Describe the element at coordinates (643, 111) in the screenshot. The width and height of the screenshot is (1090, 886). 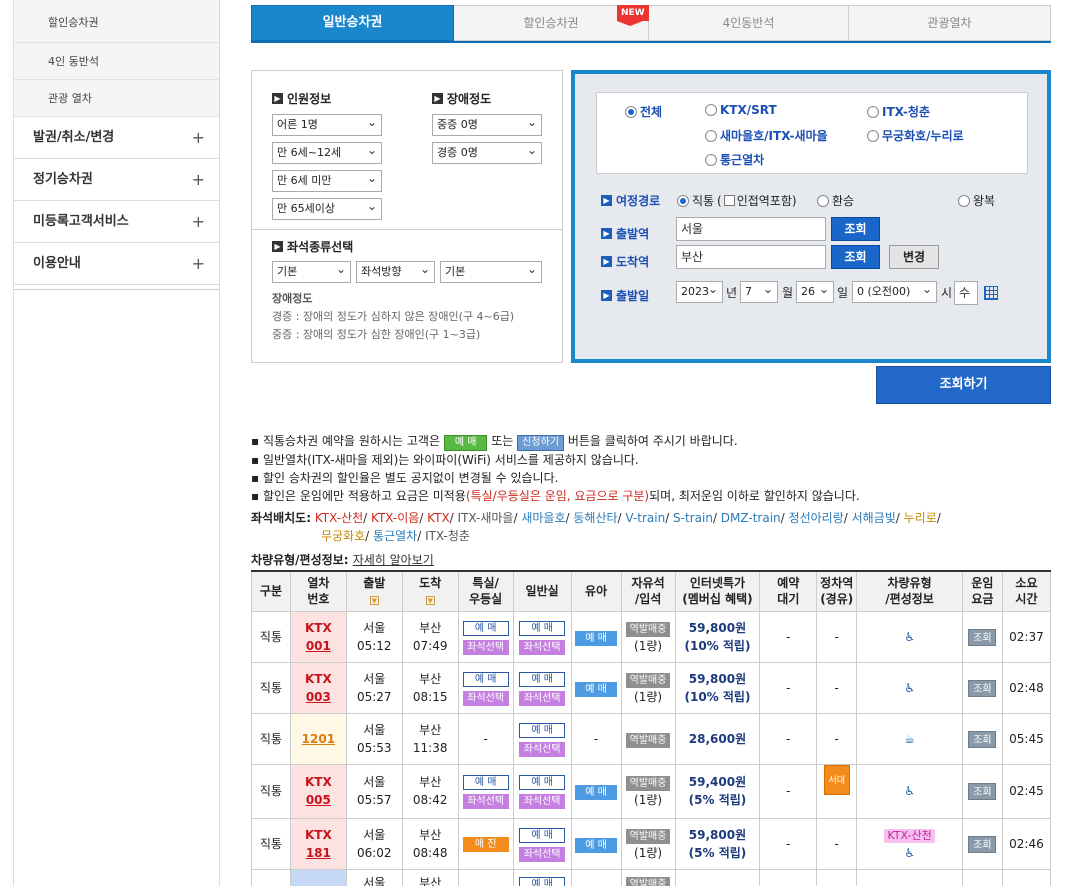
I see `radio-all: 전체` at that location.